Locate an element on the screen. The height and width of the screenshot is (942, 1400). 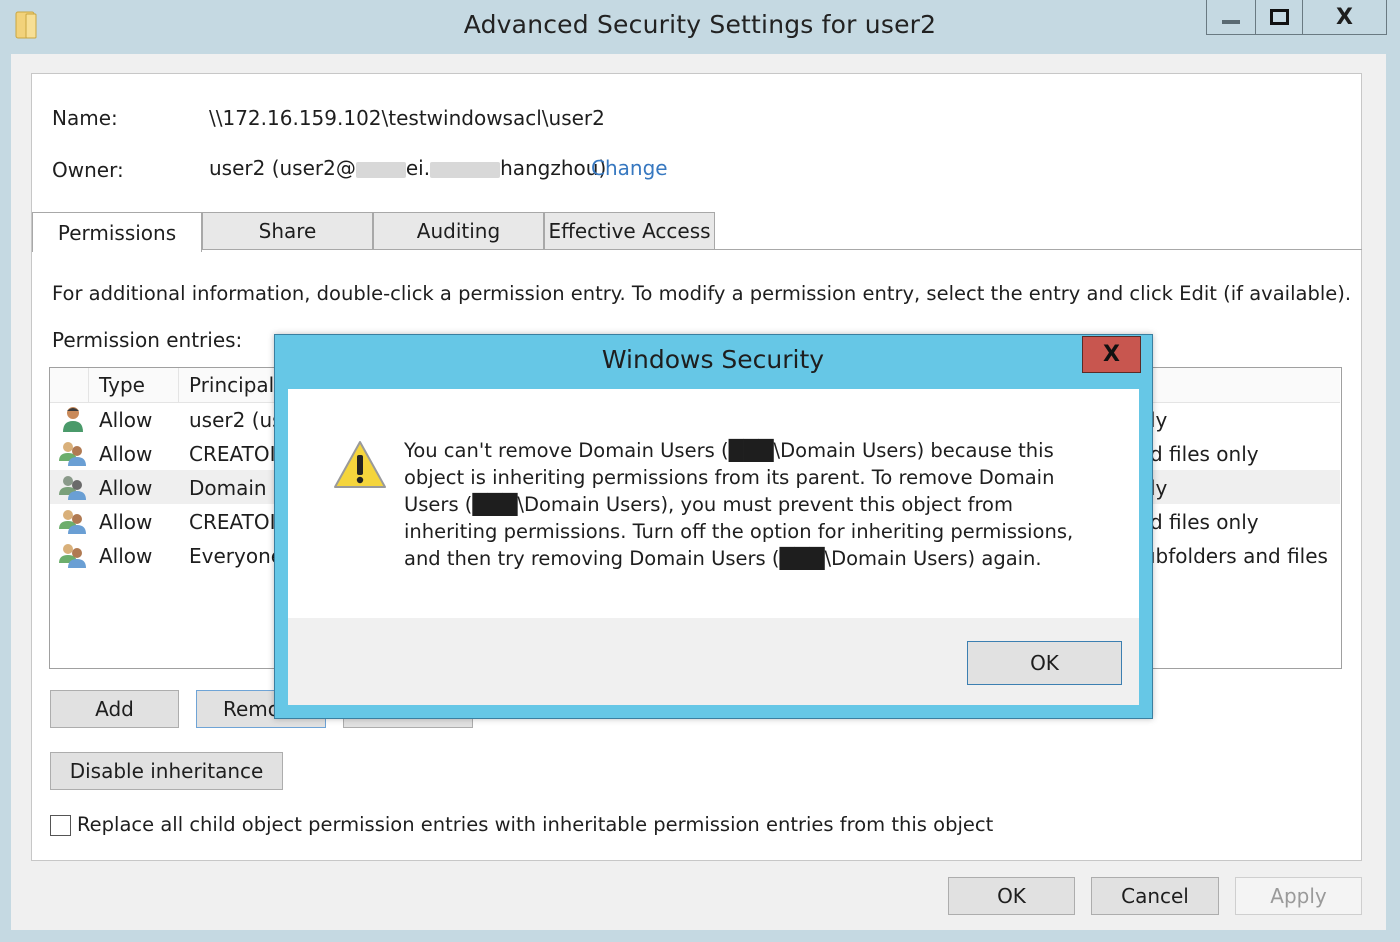
change-owner-link: Change is located at coordinates (629, 168).